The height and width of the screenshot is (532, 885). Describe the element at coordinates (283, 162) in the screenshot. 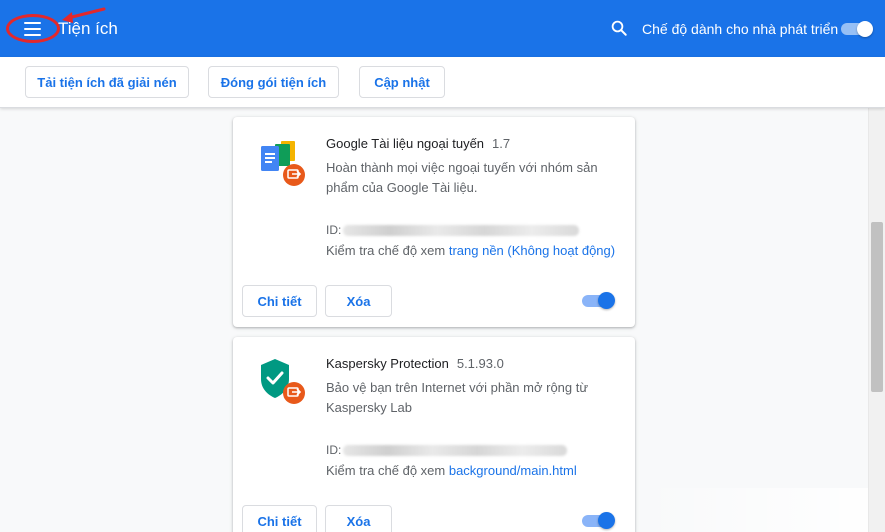

I see `google-docs-offline-icon` at that location.